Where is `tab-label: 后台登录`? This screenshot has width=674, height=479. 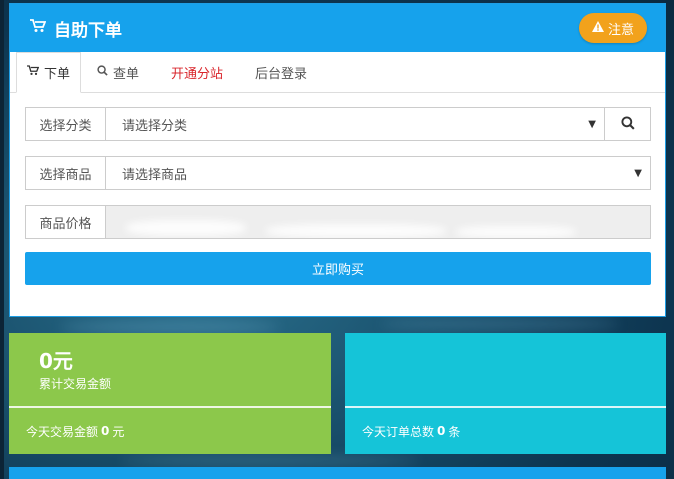
tab-label: 后台登录 is located at coordinates (281, 74).